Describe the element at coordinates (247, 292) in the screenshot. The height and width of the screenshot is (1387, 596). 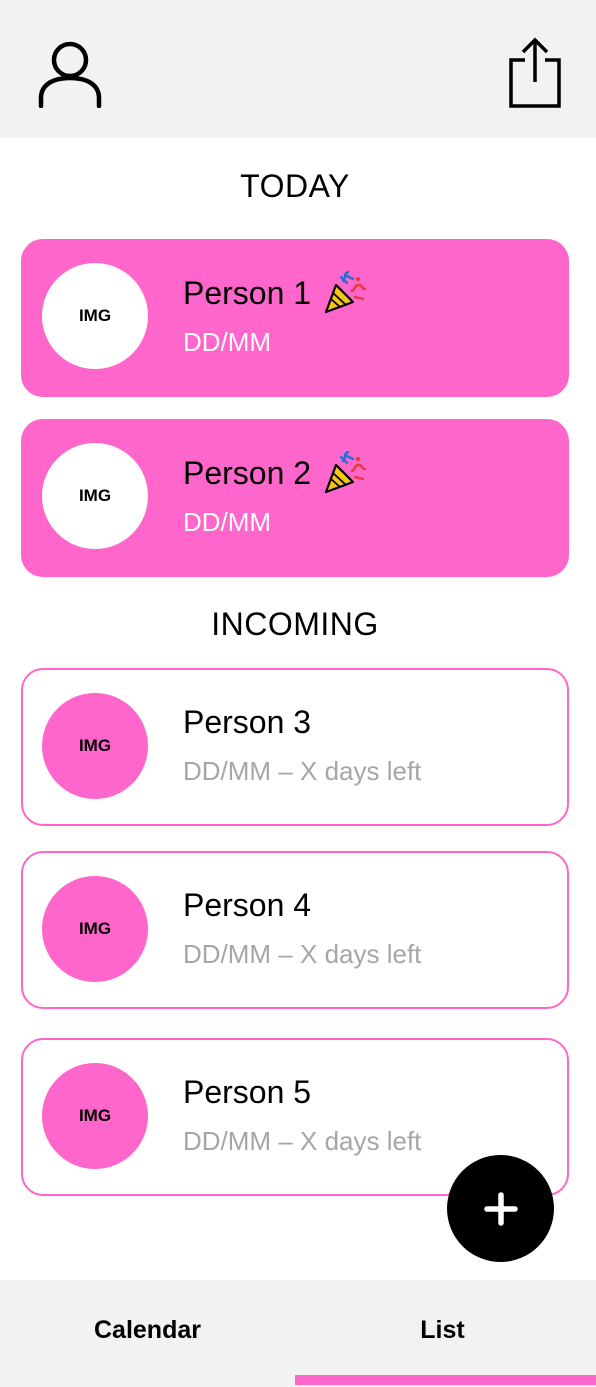
I see `person-name: Person 1` at that location.